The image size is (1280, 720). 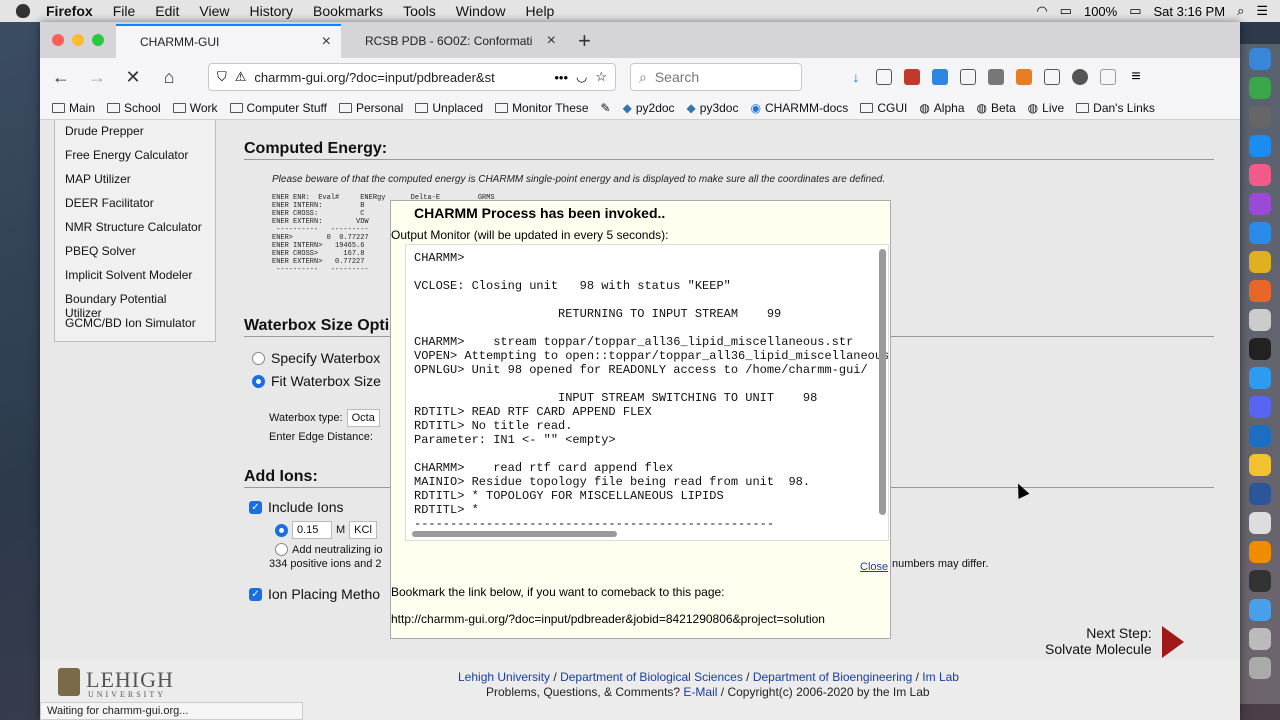 I want to click on bookmark-alpha: ◍ Alpha, so click(x=941, y=108).